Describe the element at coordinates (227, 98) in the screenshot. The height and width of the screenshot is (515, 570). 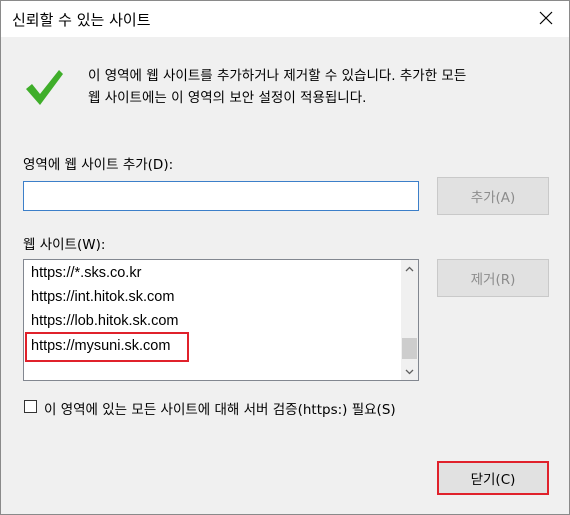
I see `info-line-2: 웹 사이트에는 이 영역의 보안 설정이 적용됩니다.` at that location.